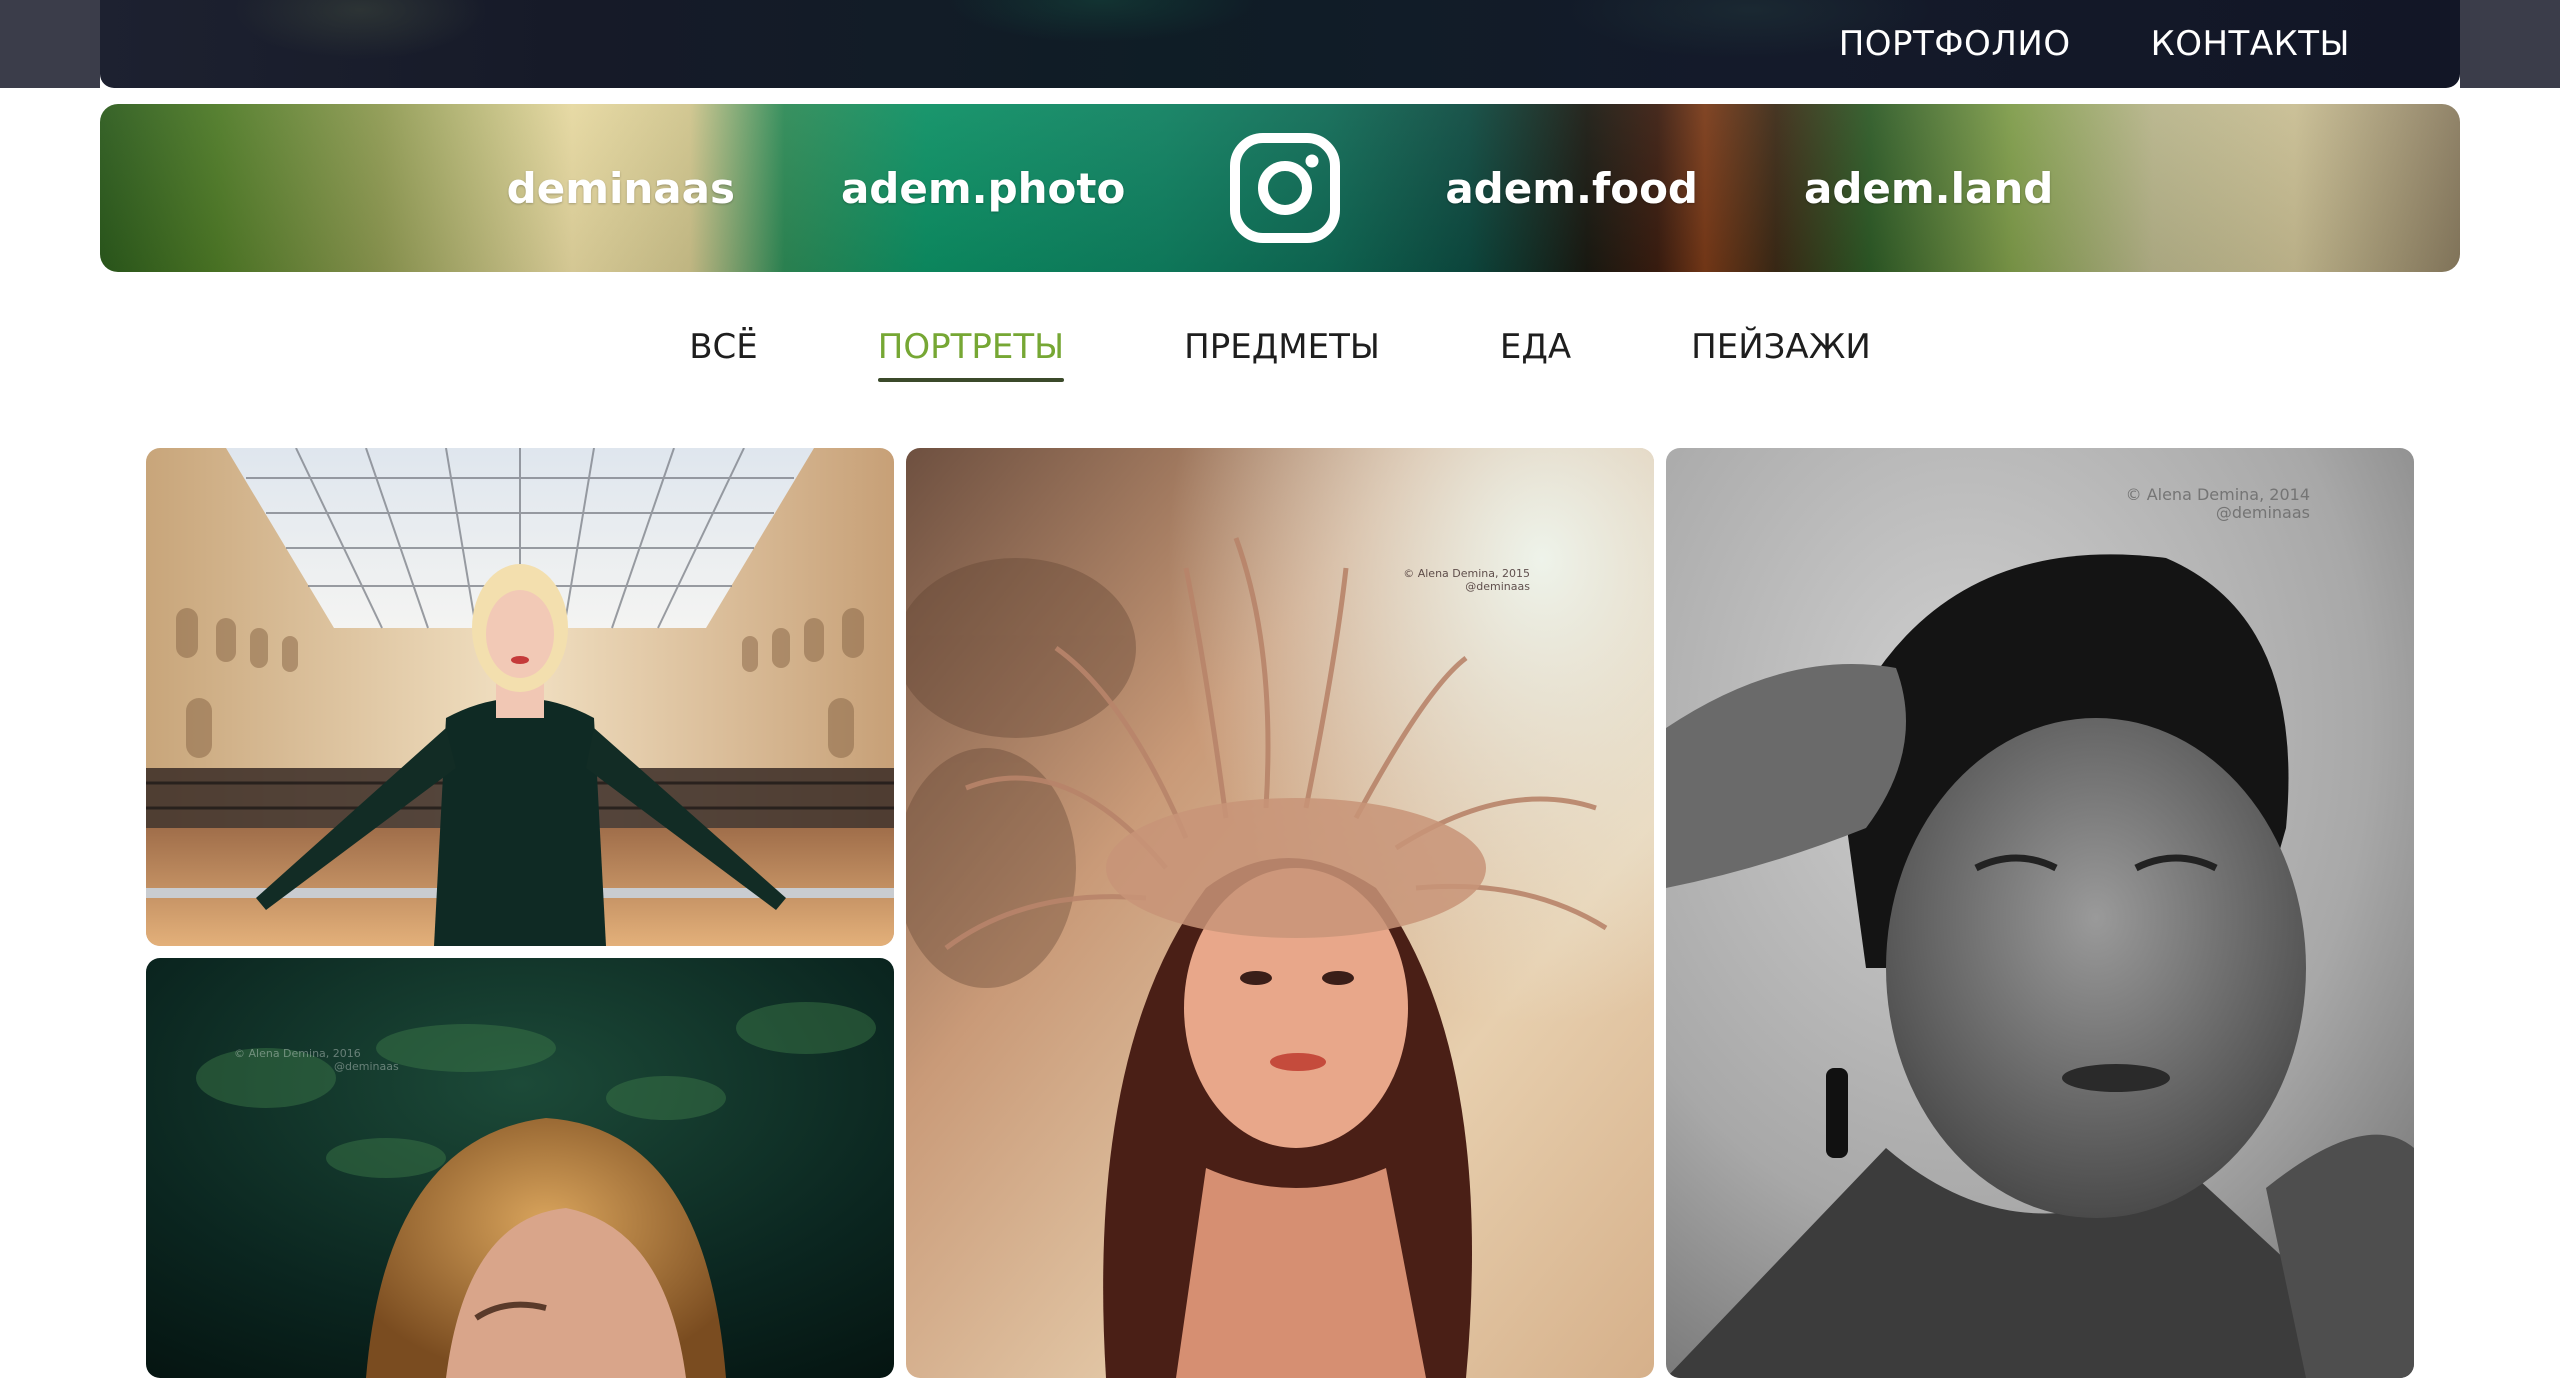  Describe the element at coordinates (2217, 494) in the screenshot. I see `watermark-copyright: © Alena Demina, 2014` at that location.